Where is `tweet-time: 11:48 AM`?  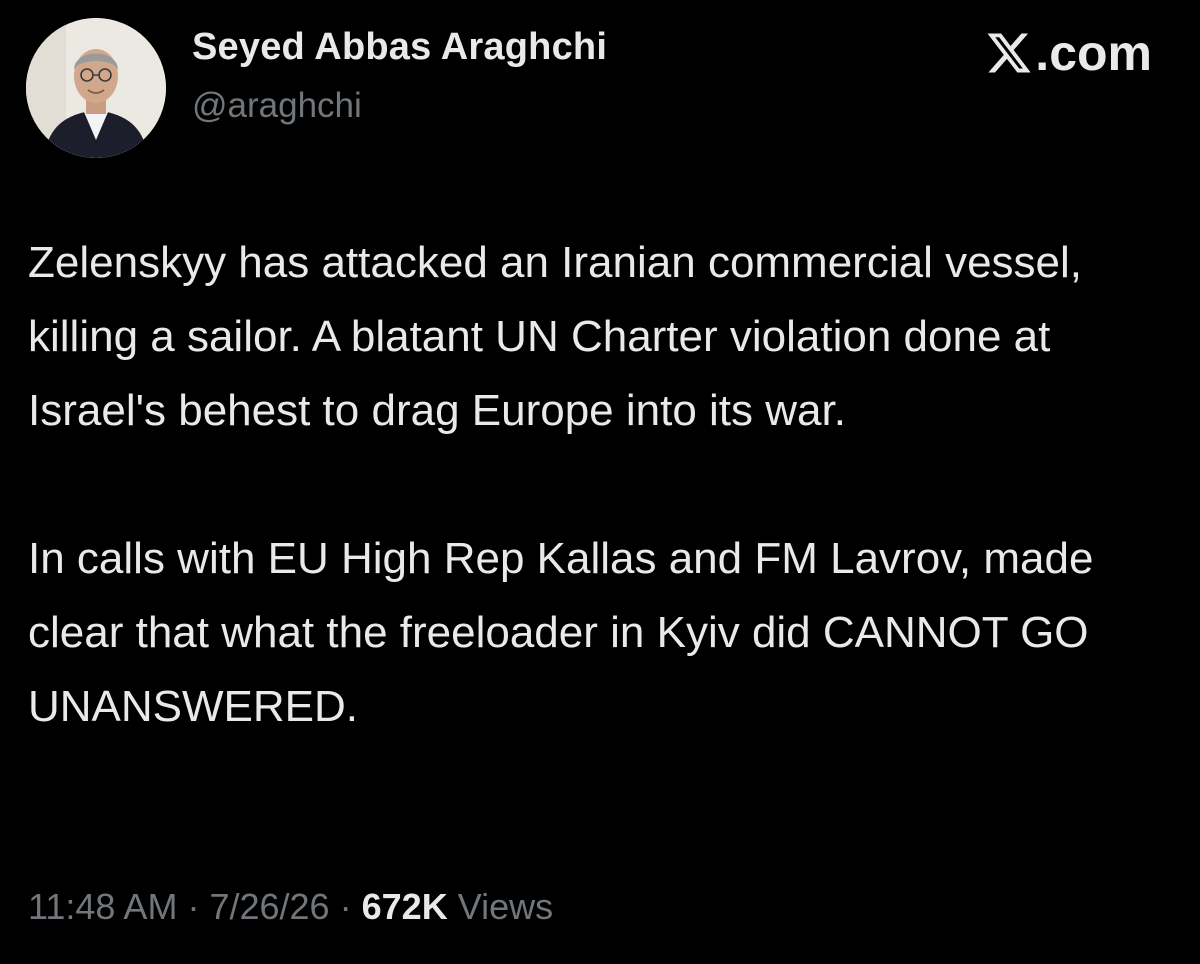 tweet-time: 11:48 AM is located at coordinates (102, 906).